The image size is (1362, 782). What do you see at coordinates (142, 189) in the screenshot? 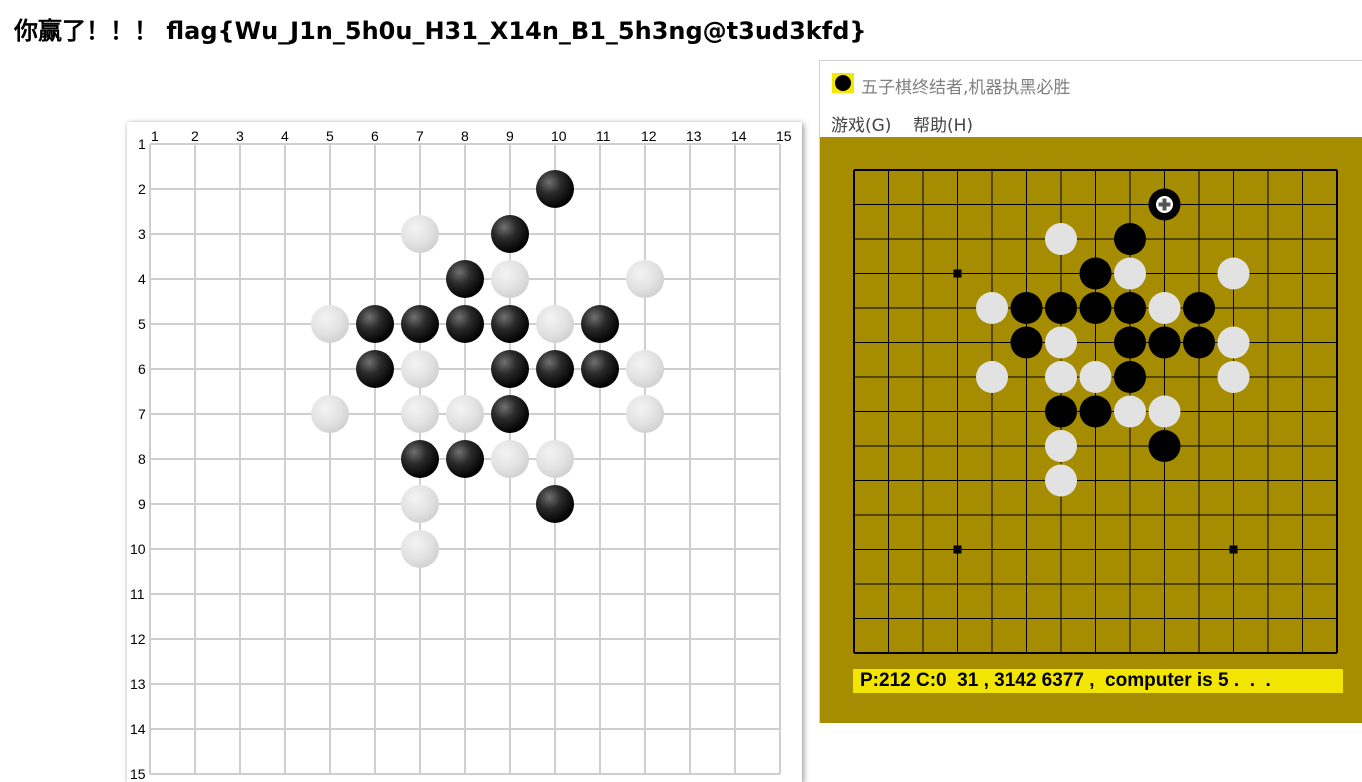
I see `row-label: 2` at bounding box center [142, 189].